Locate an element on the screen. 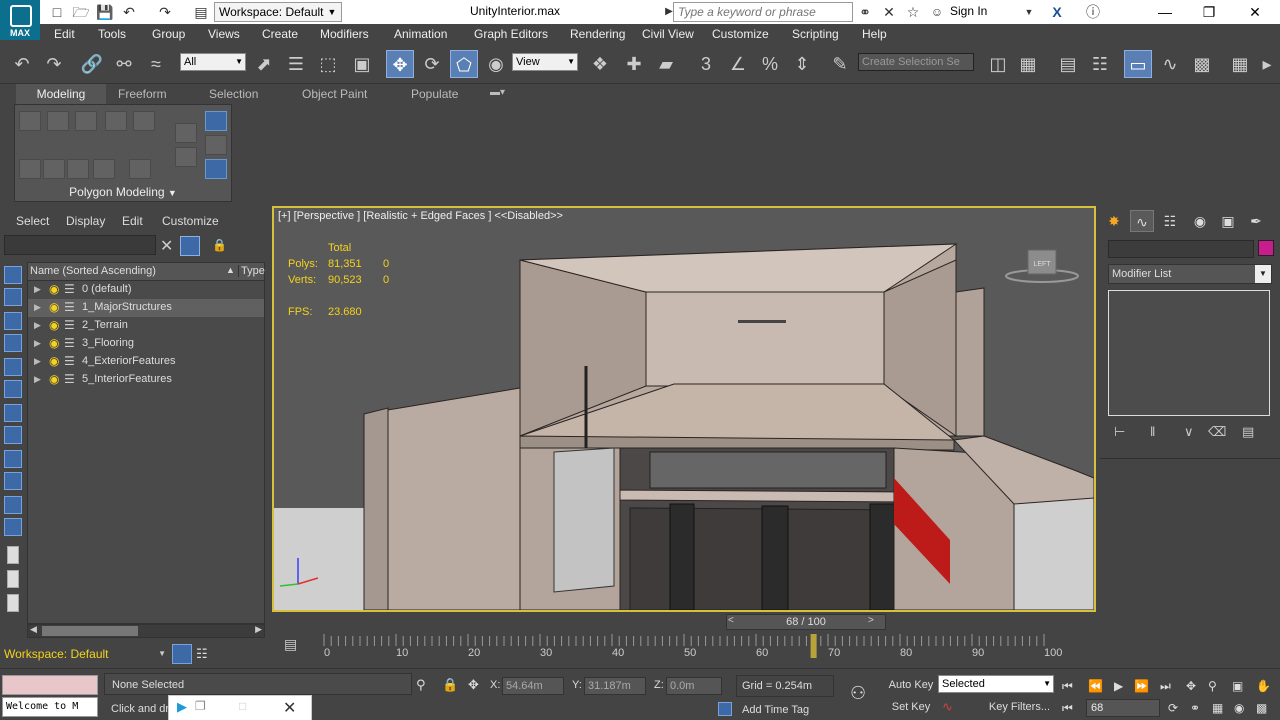 The image size is (1280, 720). pivot-center-icon: ❖ is located at coordinates (600, 64).